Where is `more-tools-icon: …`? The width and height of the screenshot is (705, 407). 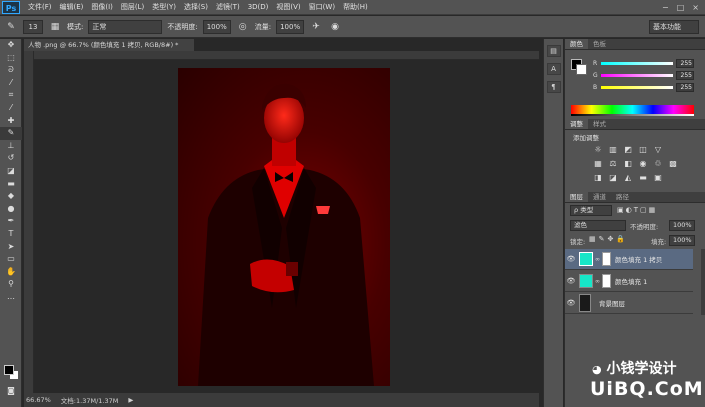
more-tools-icon: … is located at coordinates (11, 297).